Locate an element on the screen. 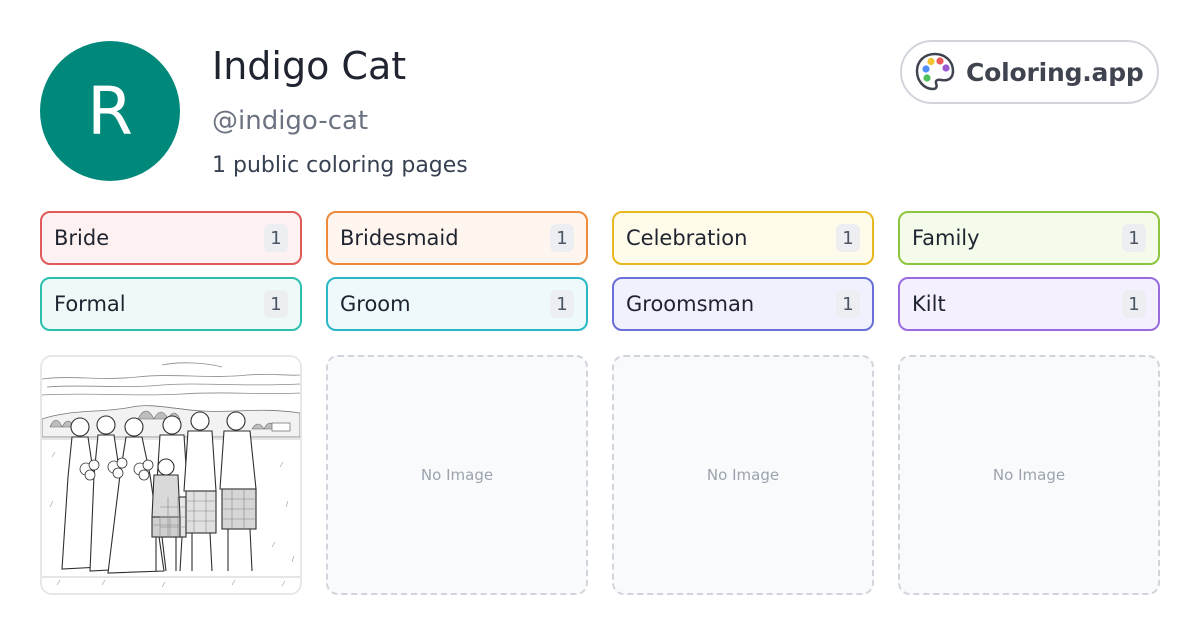 The image size is (1200, 630). coloring-page-card is located at coordinates (171, 475).